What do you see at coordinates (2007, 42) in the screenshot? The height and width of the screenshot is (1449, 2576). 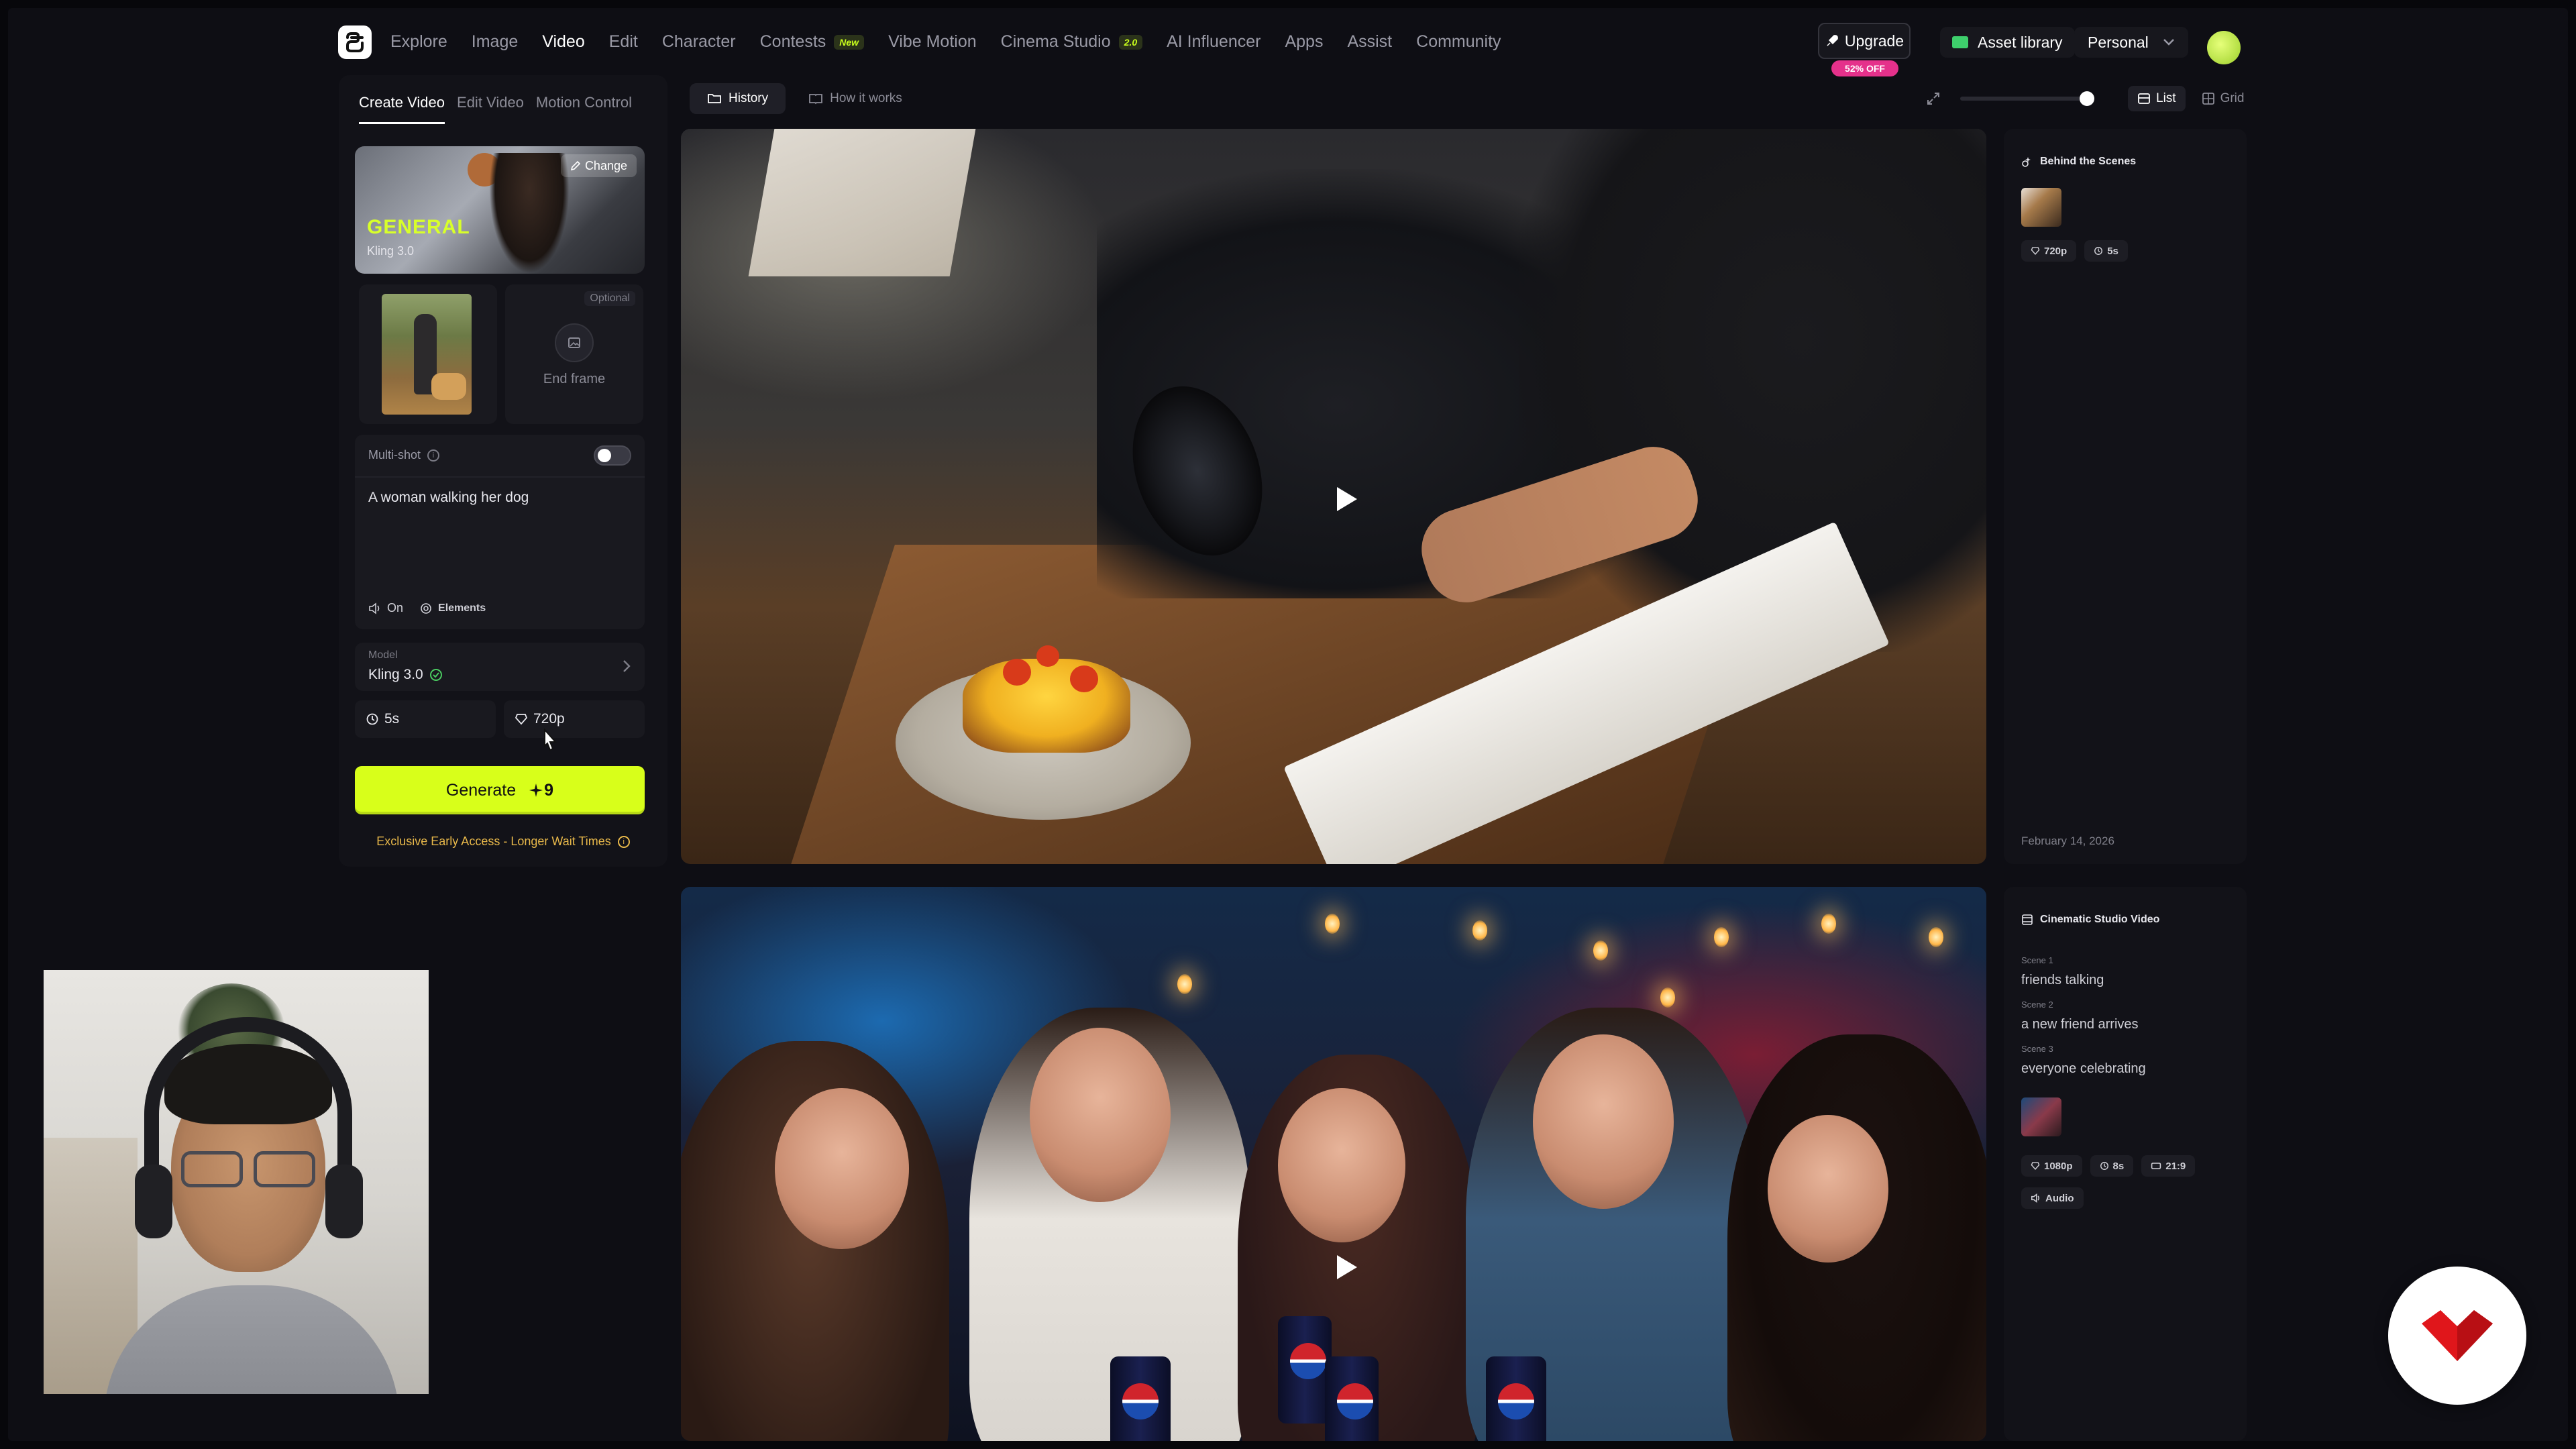 I see `asset-library-button: Asset library` at bounding box center [2007, 42].